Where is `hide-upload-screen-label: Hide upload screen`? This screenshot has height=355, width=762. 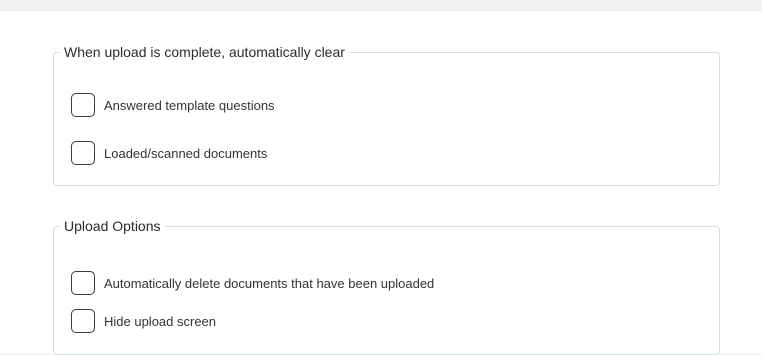 hide-upload-screen-label: Hide upload screen is located at coordinates (160, 321).